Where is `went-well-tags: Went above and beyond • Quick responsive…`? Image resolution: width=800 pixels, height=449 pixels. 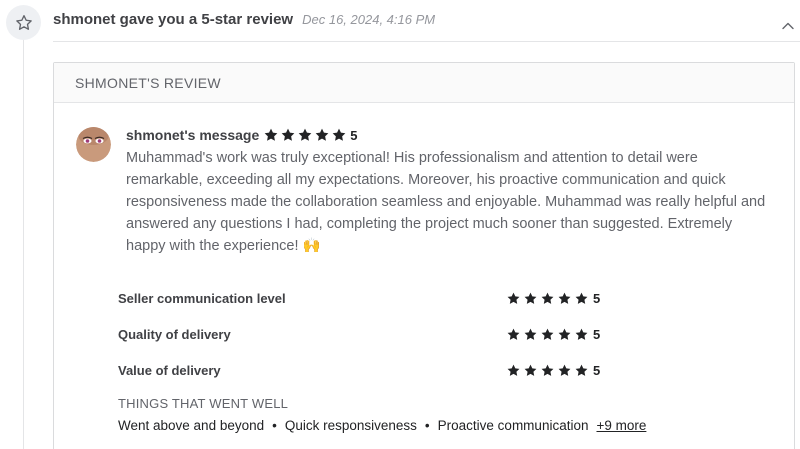
went-well-tags: Went above and beyond • Quick responsive… is located at coordinates (438, 425).